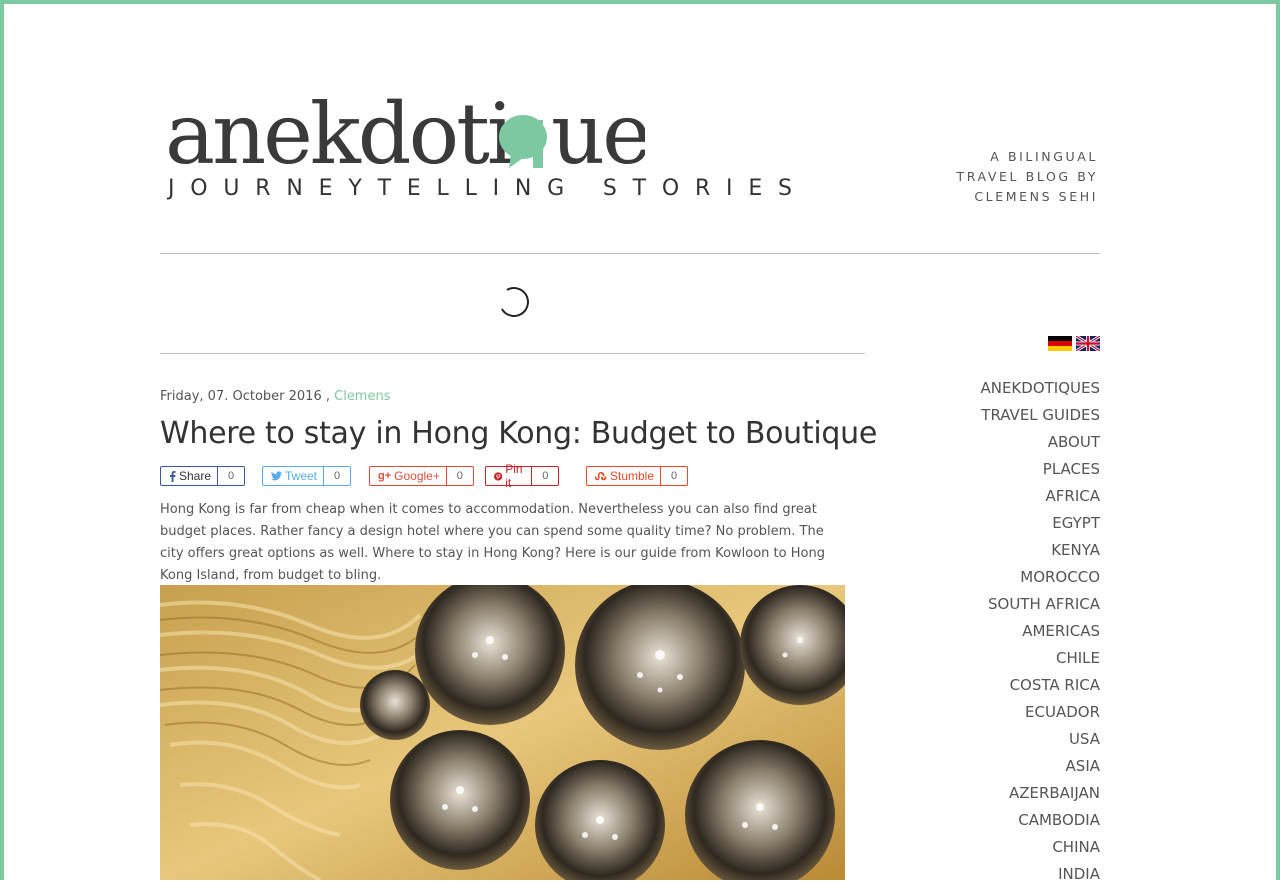 This screenshot has width=1280, height=888. Describe the element at coordinates (1074, 343) in the screenshot. I see `language-switcher` at that location.